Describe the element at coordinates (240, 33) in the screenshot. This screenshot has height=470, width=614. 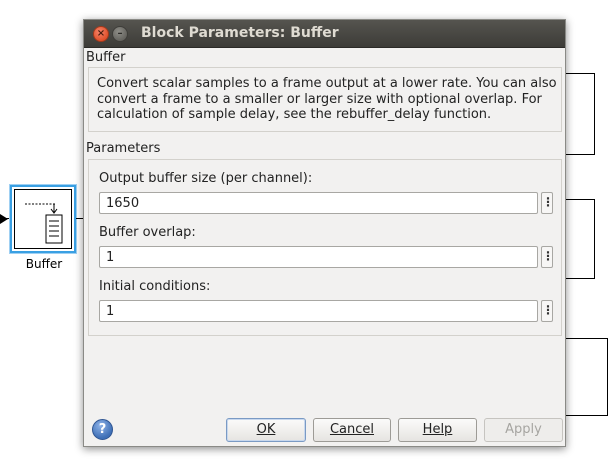
I see `dialog-title: Block Parameters: Buffer` at that location.